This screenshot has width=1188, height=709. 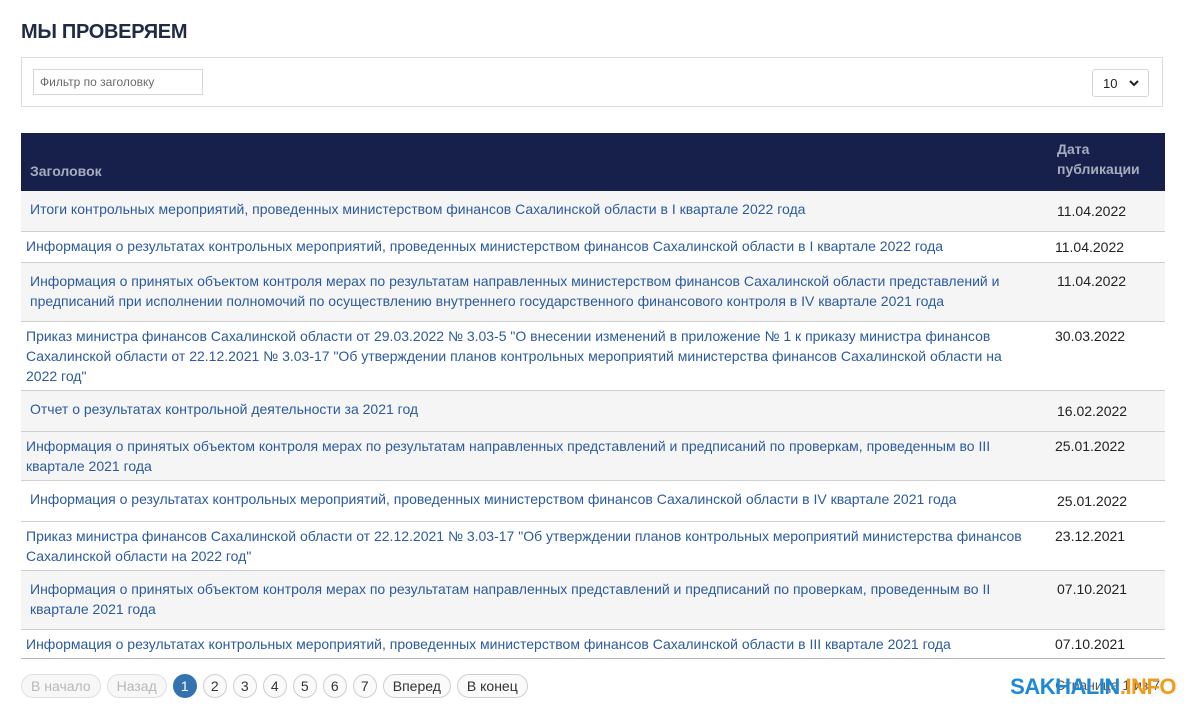 What do you see at coordinates (61, 685) in the screenshot?
I see `first-page-button: В начало` at bounding box center [61, 685].